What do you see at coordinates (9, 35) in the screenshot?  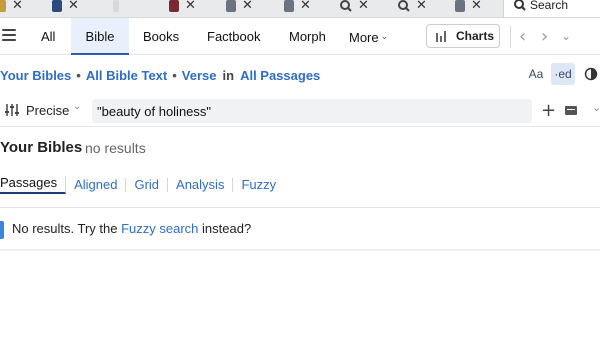 I see `menu-icon` at bounding box center [9, 35].